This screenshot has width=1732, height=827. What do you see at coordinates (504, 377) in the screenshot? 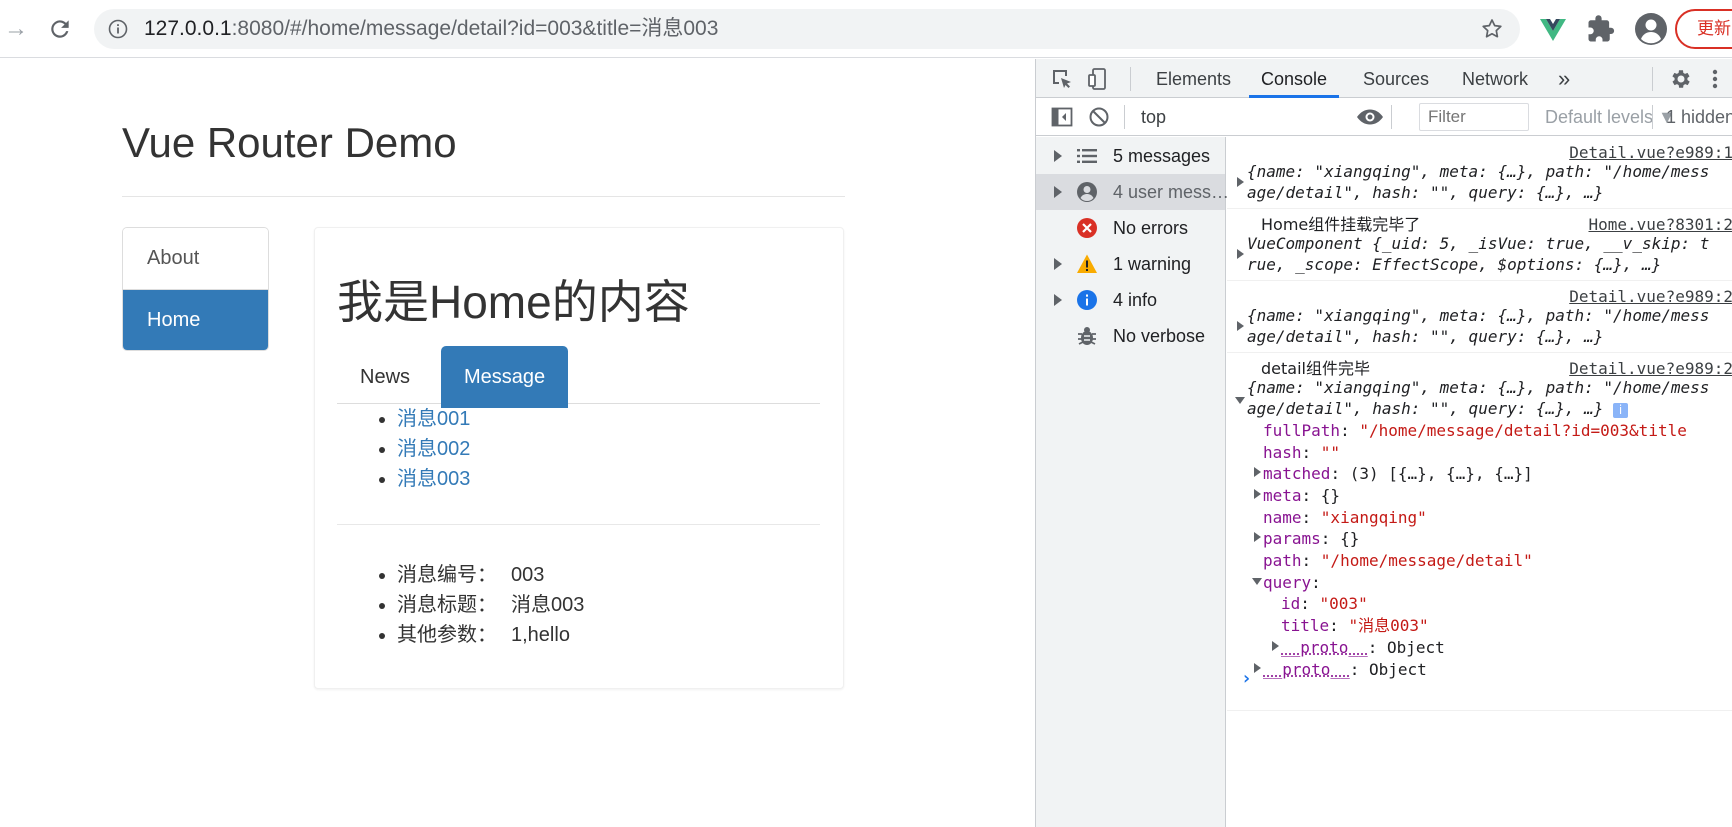
I see `tab-message: Message` at bounding box center [504, 377].